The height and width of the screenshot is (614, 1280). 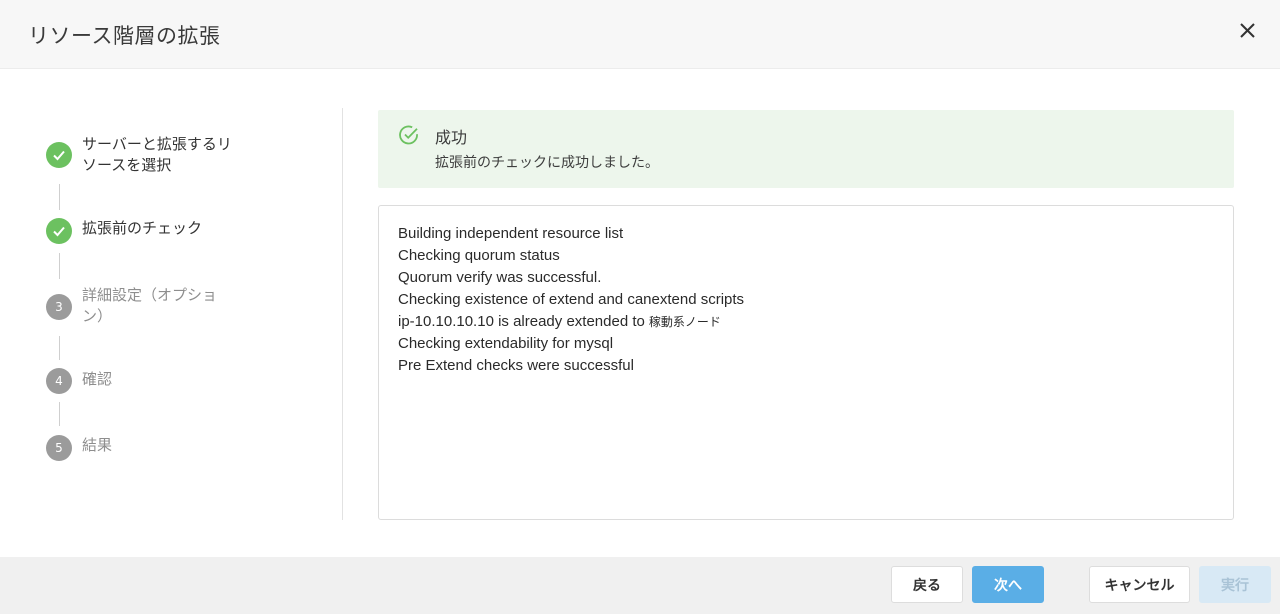 What do you see at coordinates (97, 445) in the screenshot?
I see `step-label: 結果` at bounding box center [97, 445].